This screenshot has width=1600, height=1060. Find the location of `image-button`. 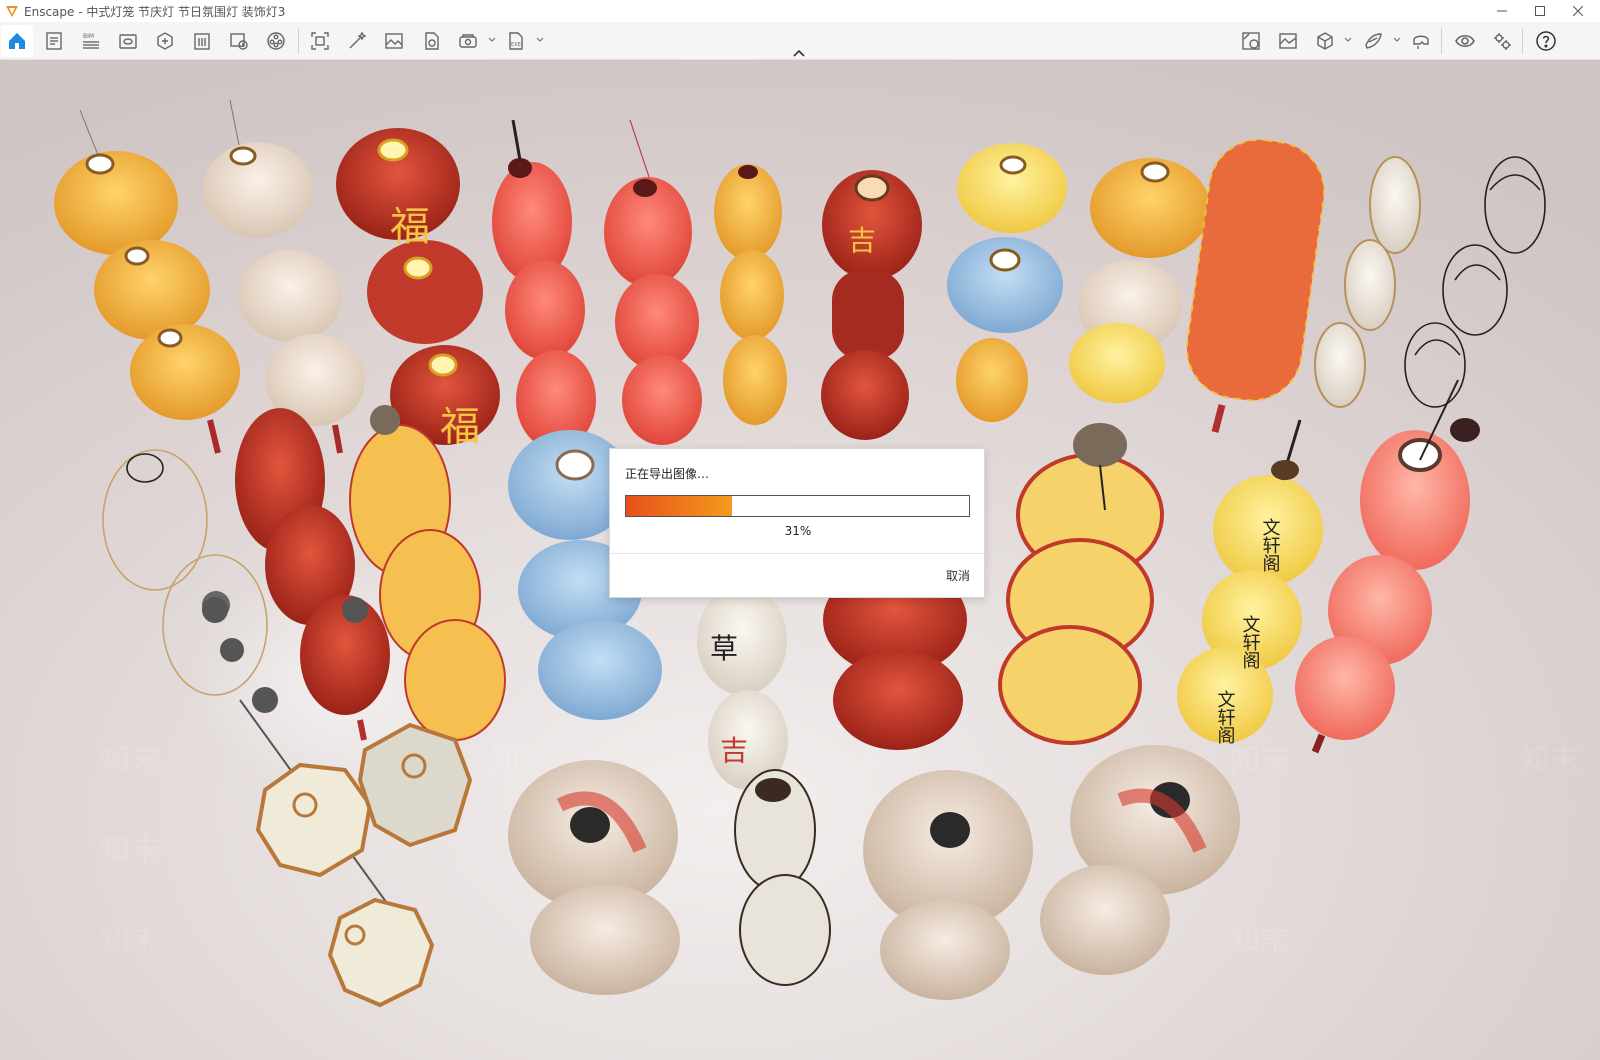

image-button is located at coordinates (394, 41).